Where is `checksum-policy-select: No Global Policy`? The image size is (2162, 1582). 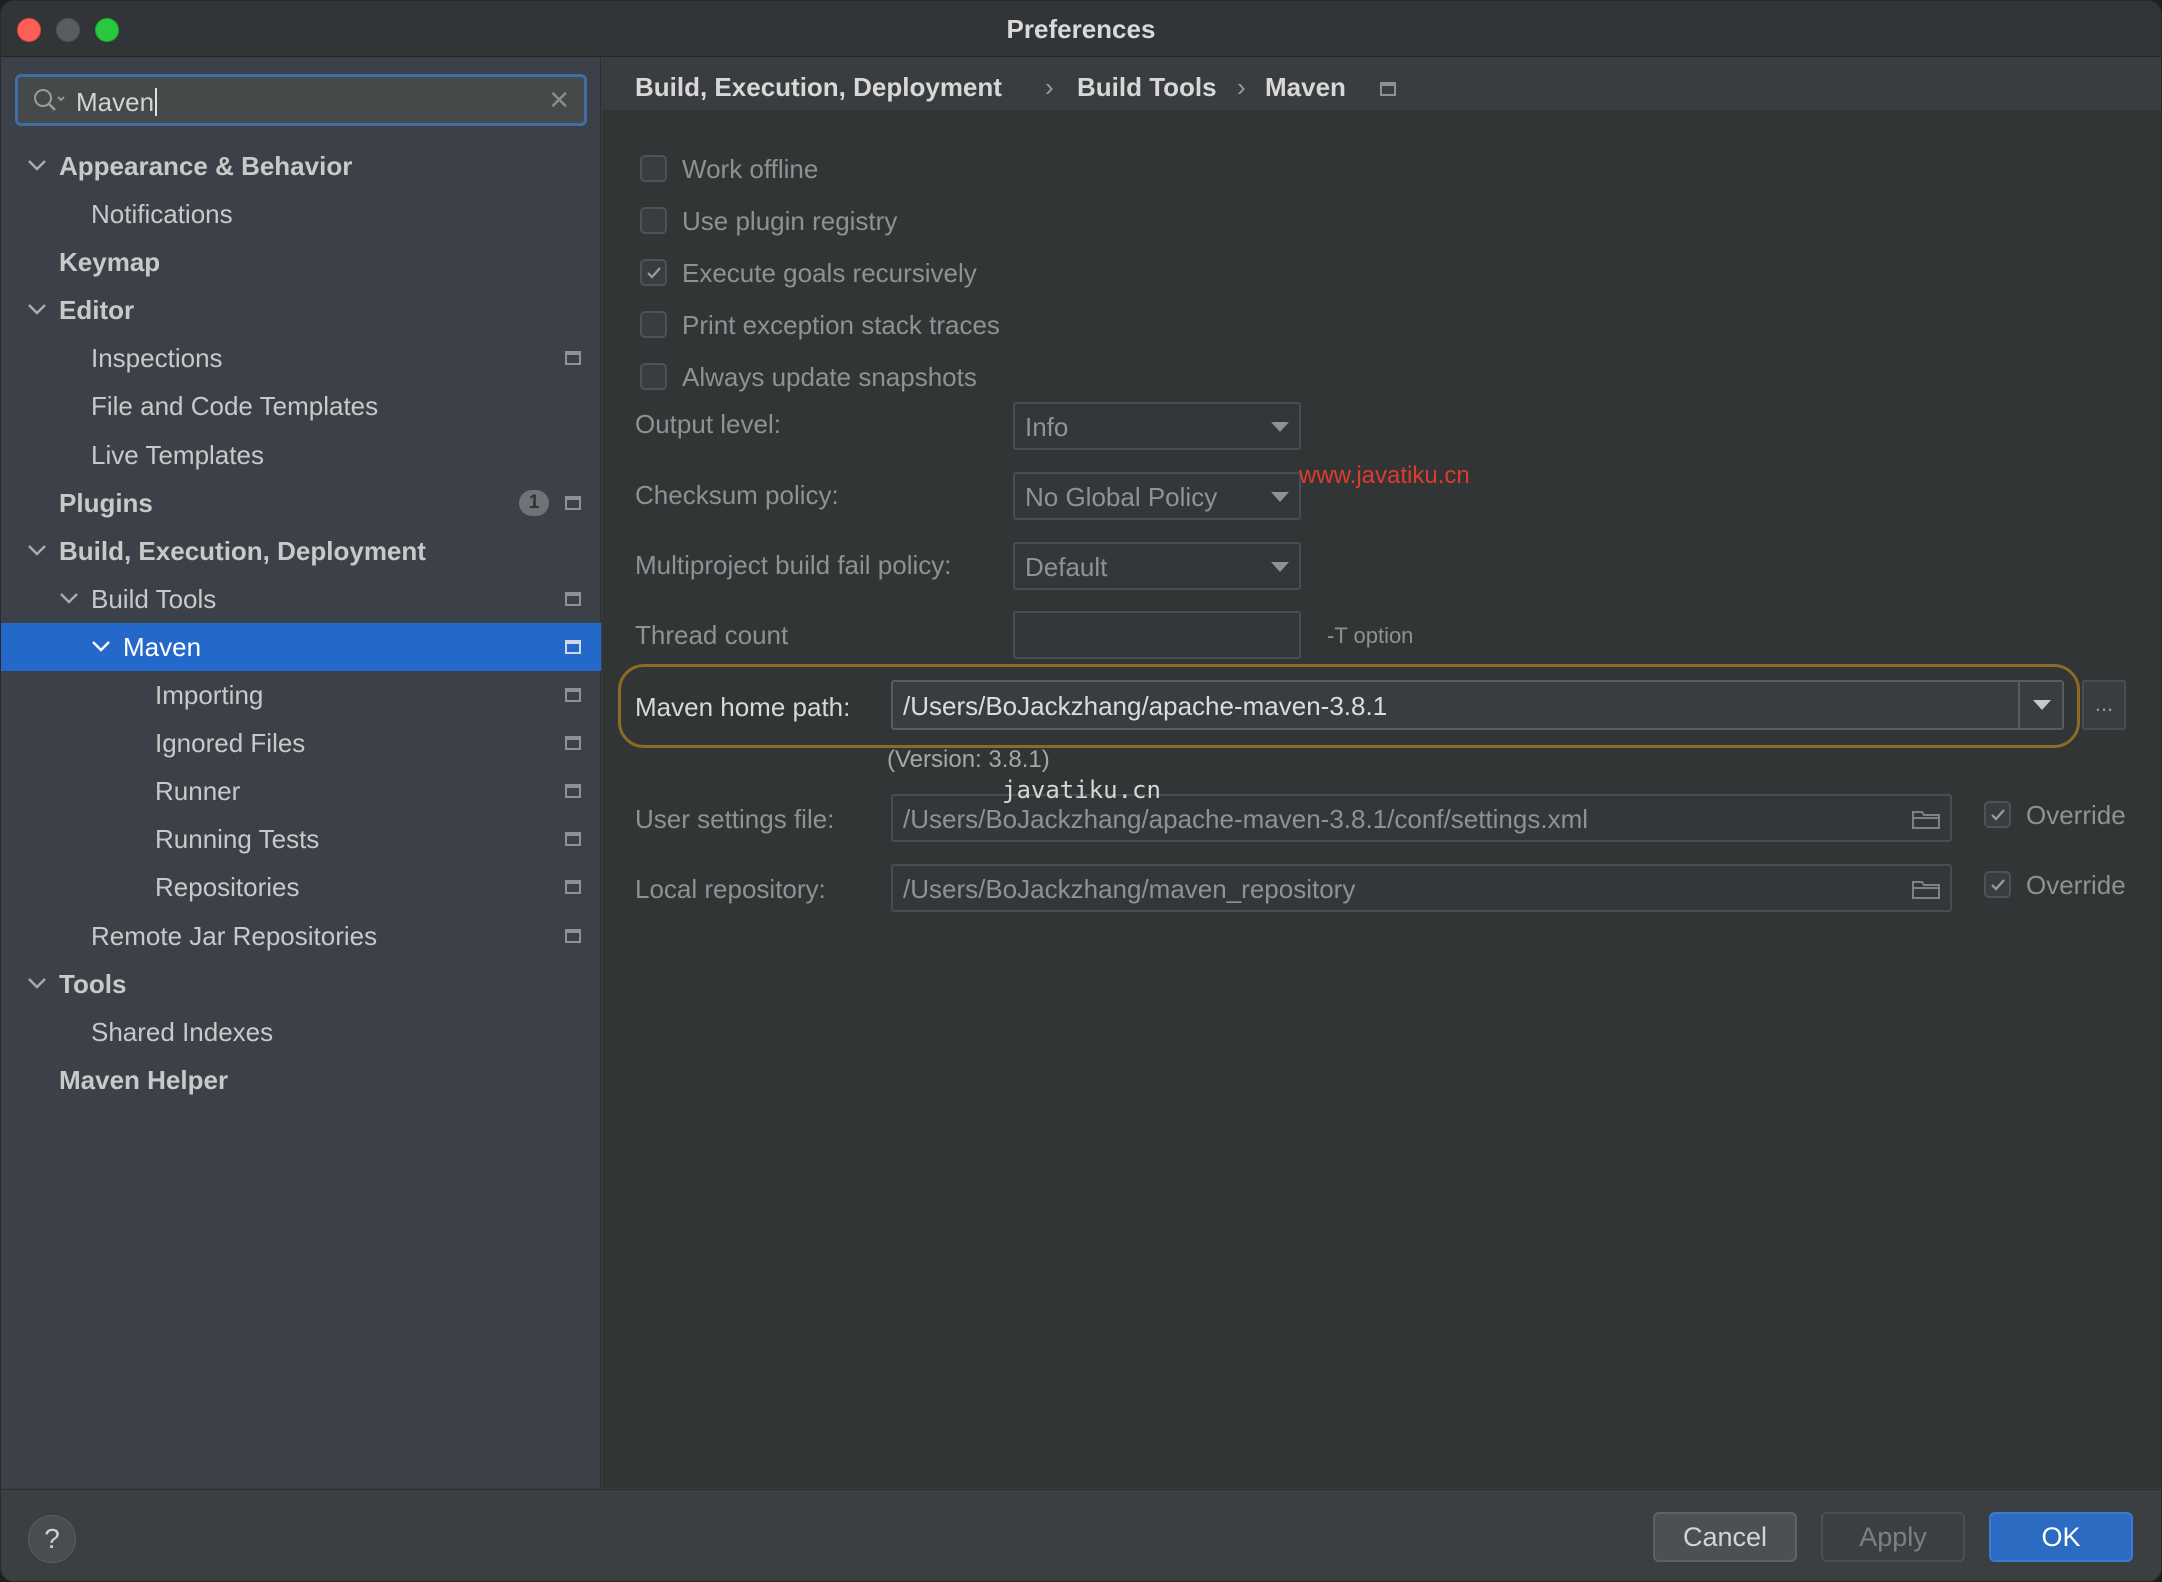 checksum-policy-select: No Global Policy is located at coordinates (1157, 496).